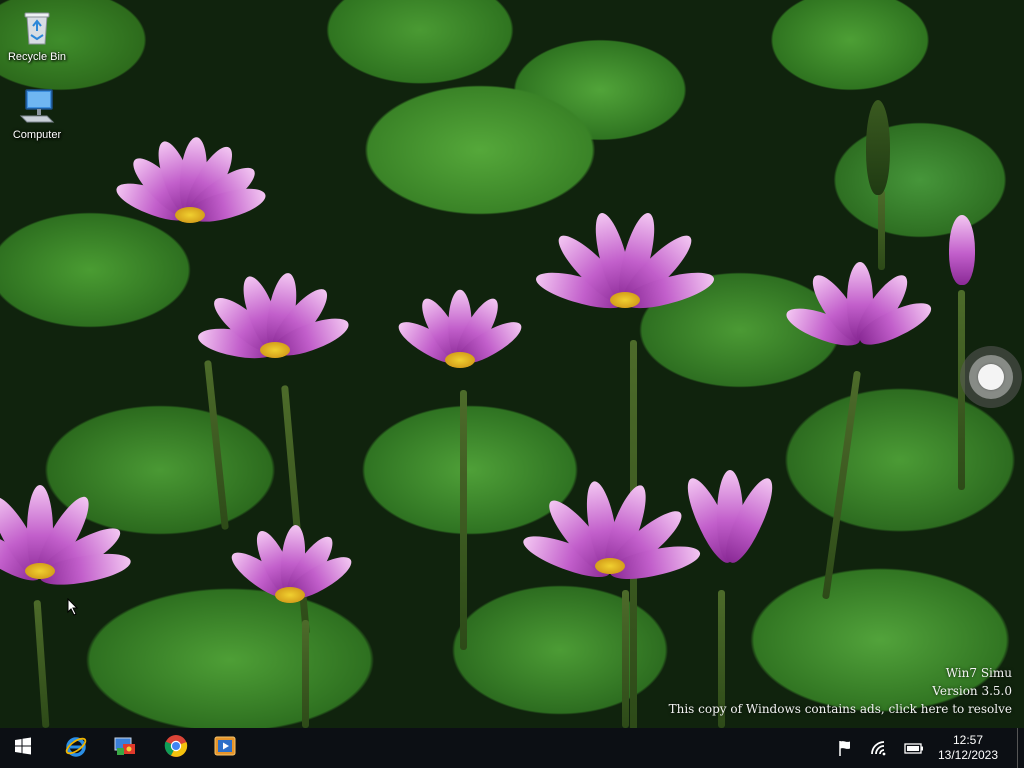 The height and width of the screenshot is (768, 1024). I want to click on action-center-flag-icon, so click(847, 748).